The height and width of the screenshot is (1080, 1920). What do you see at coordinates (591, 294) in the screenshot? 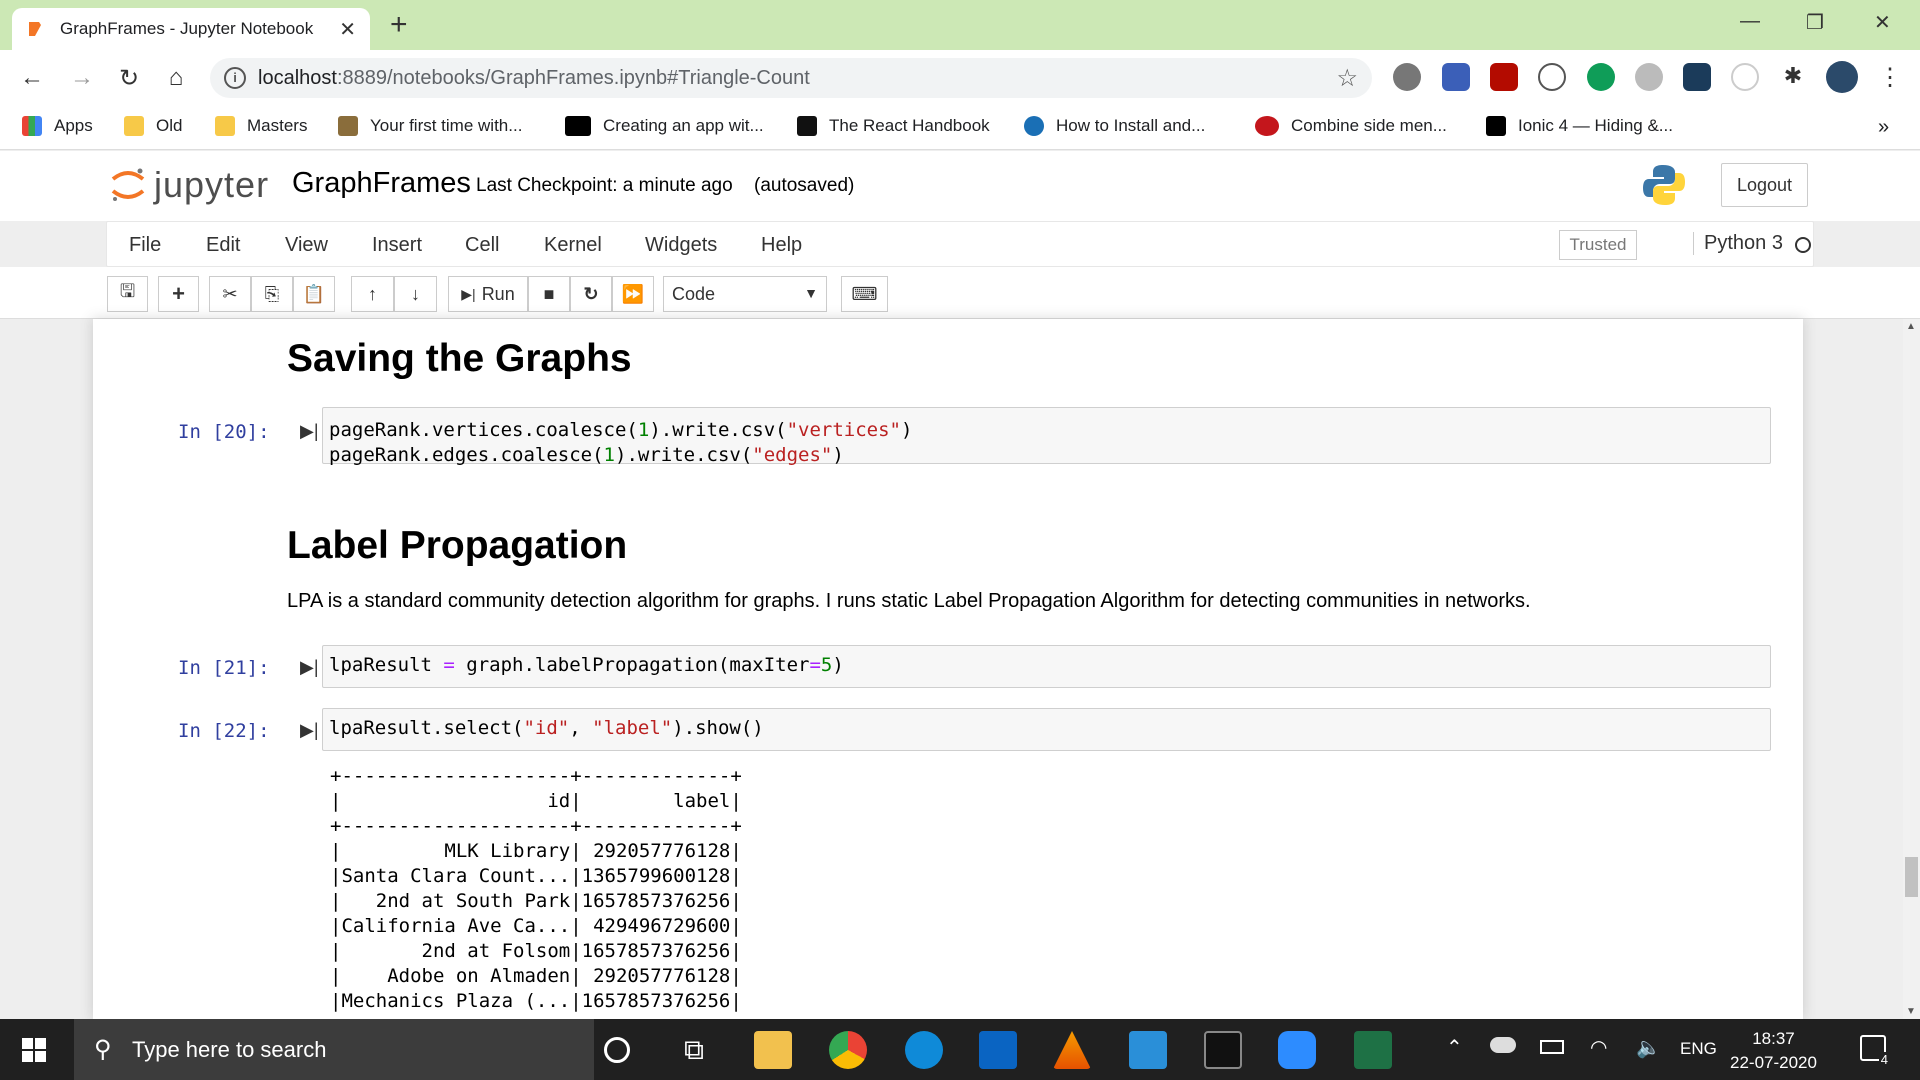
I see `restart-icon: ↻` at bounding box center [591, 294].